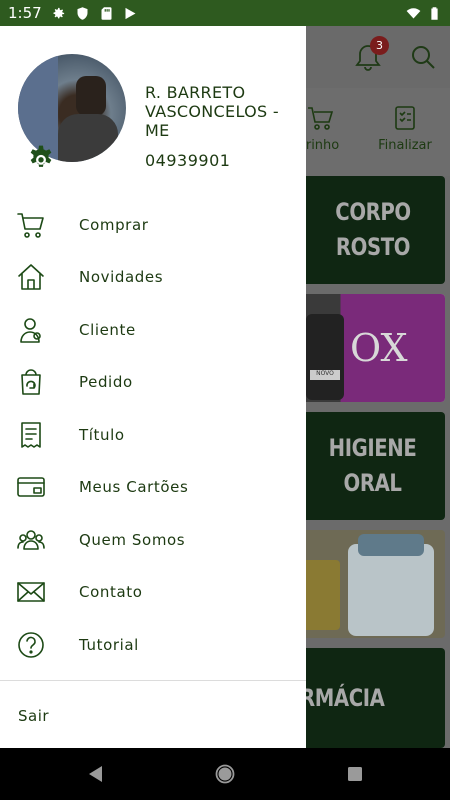 The image size is (450, 800). What do you see at coordinates (434, 13) in the screenshot?
I see `battery-icon` at bounding box center [434, 13].